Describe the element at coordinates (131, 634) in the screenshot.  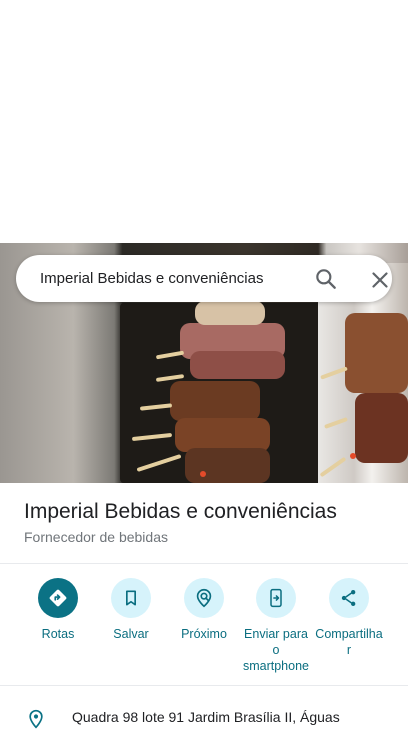
I see `save-label: Salvar` at that location.